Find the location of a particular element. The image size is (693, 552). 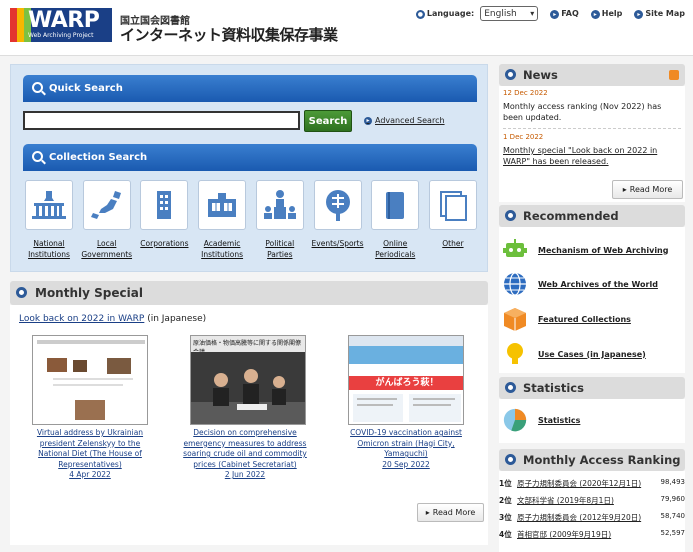

ranking-count: 79,960 is located at coordinates (673, 499).